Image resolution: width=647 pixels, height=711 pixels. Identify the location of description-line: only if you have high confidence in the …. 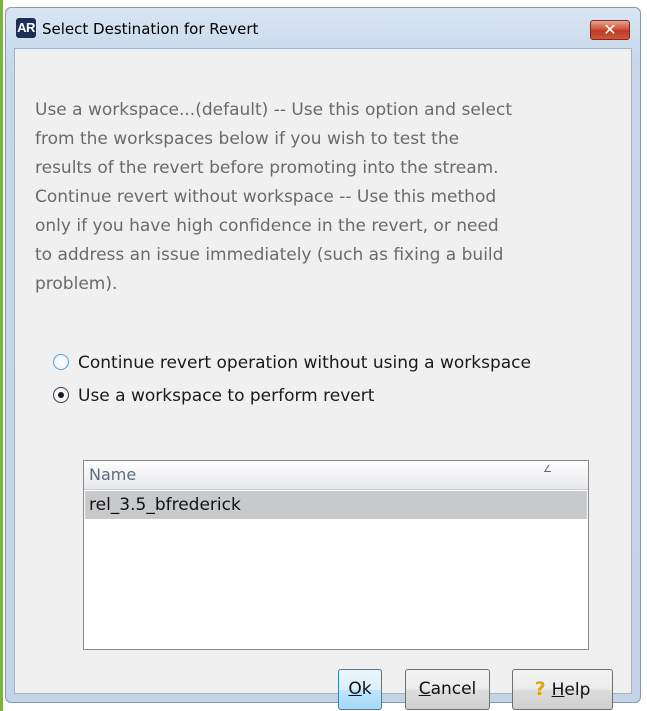
(267, 226).